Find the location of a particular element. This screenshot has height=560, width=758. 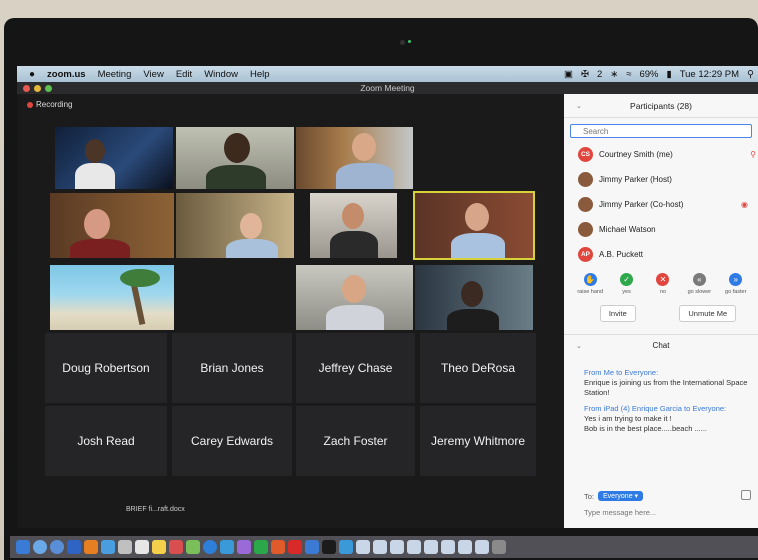

menu-edit: Edit is located at coordinates (184, 74).